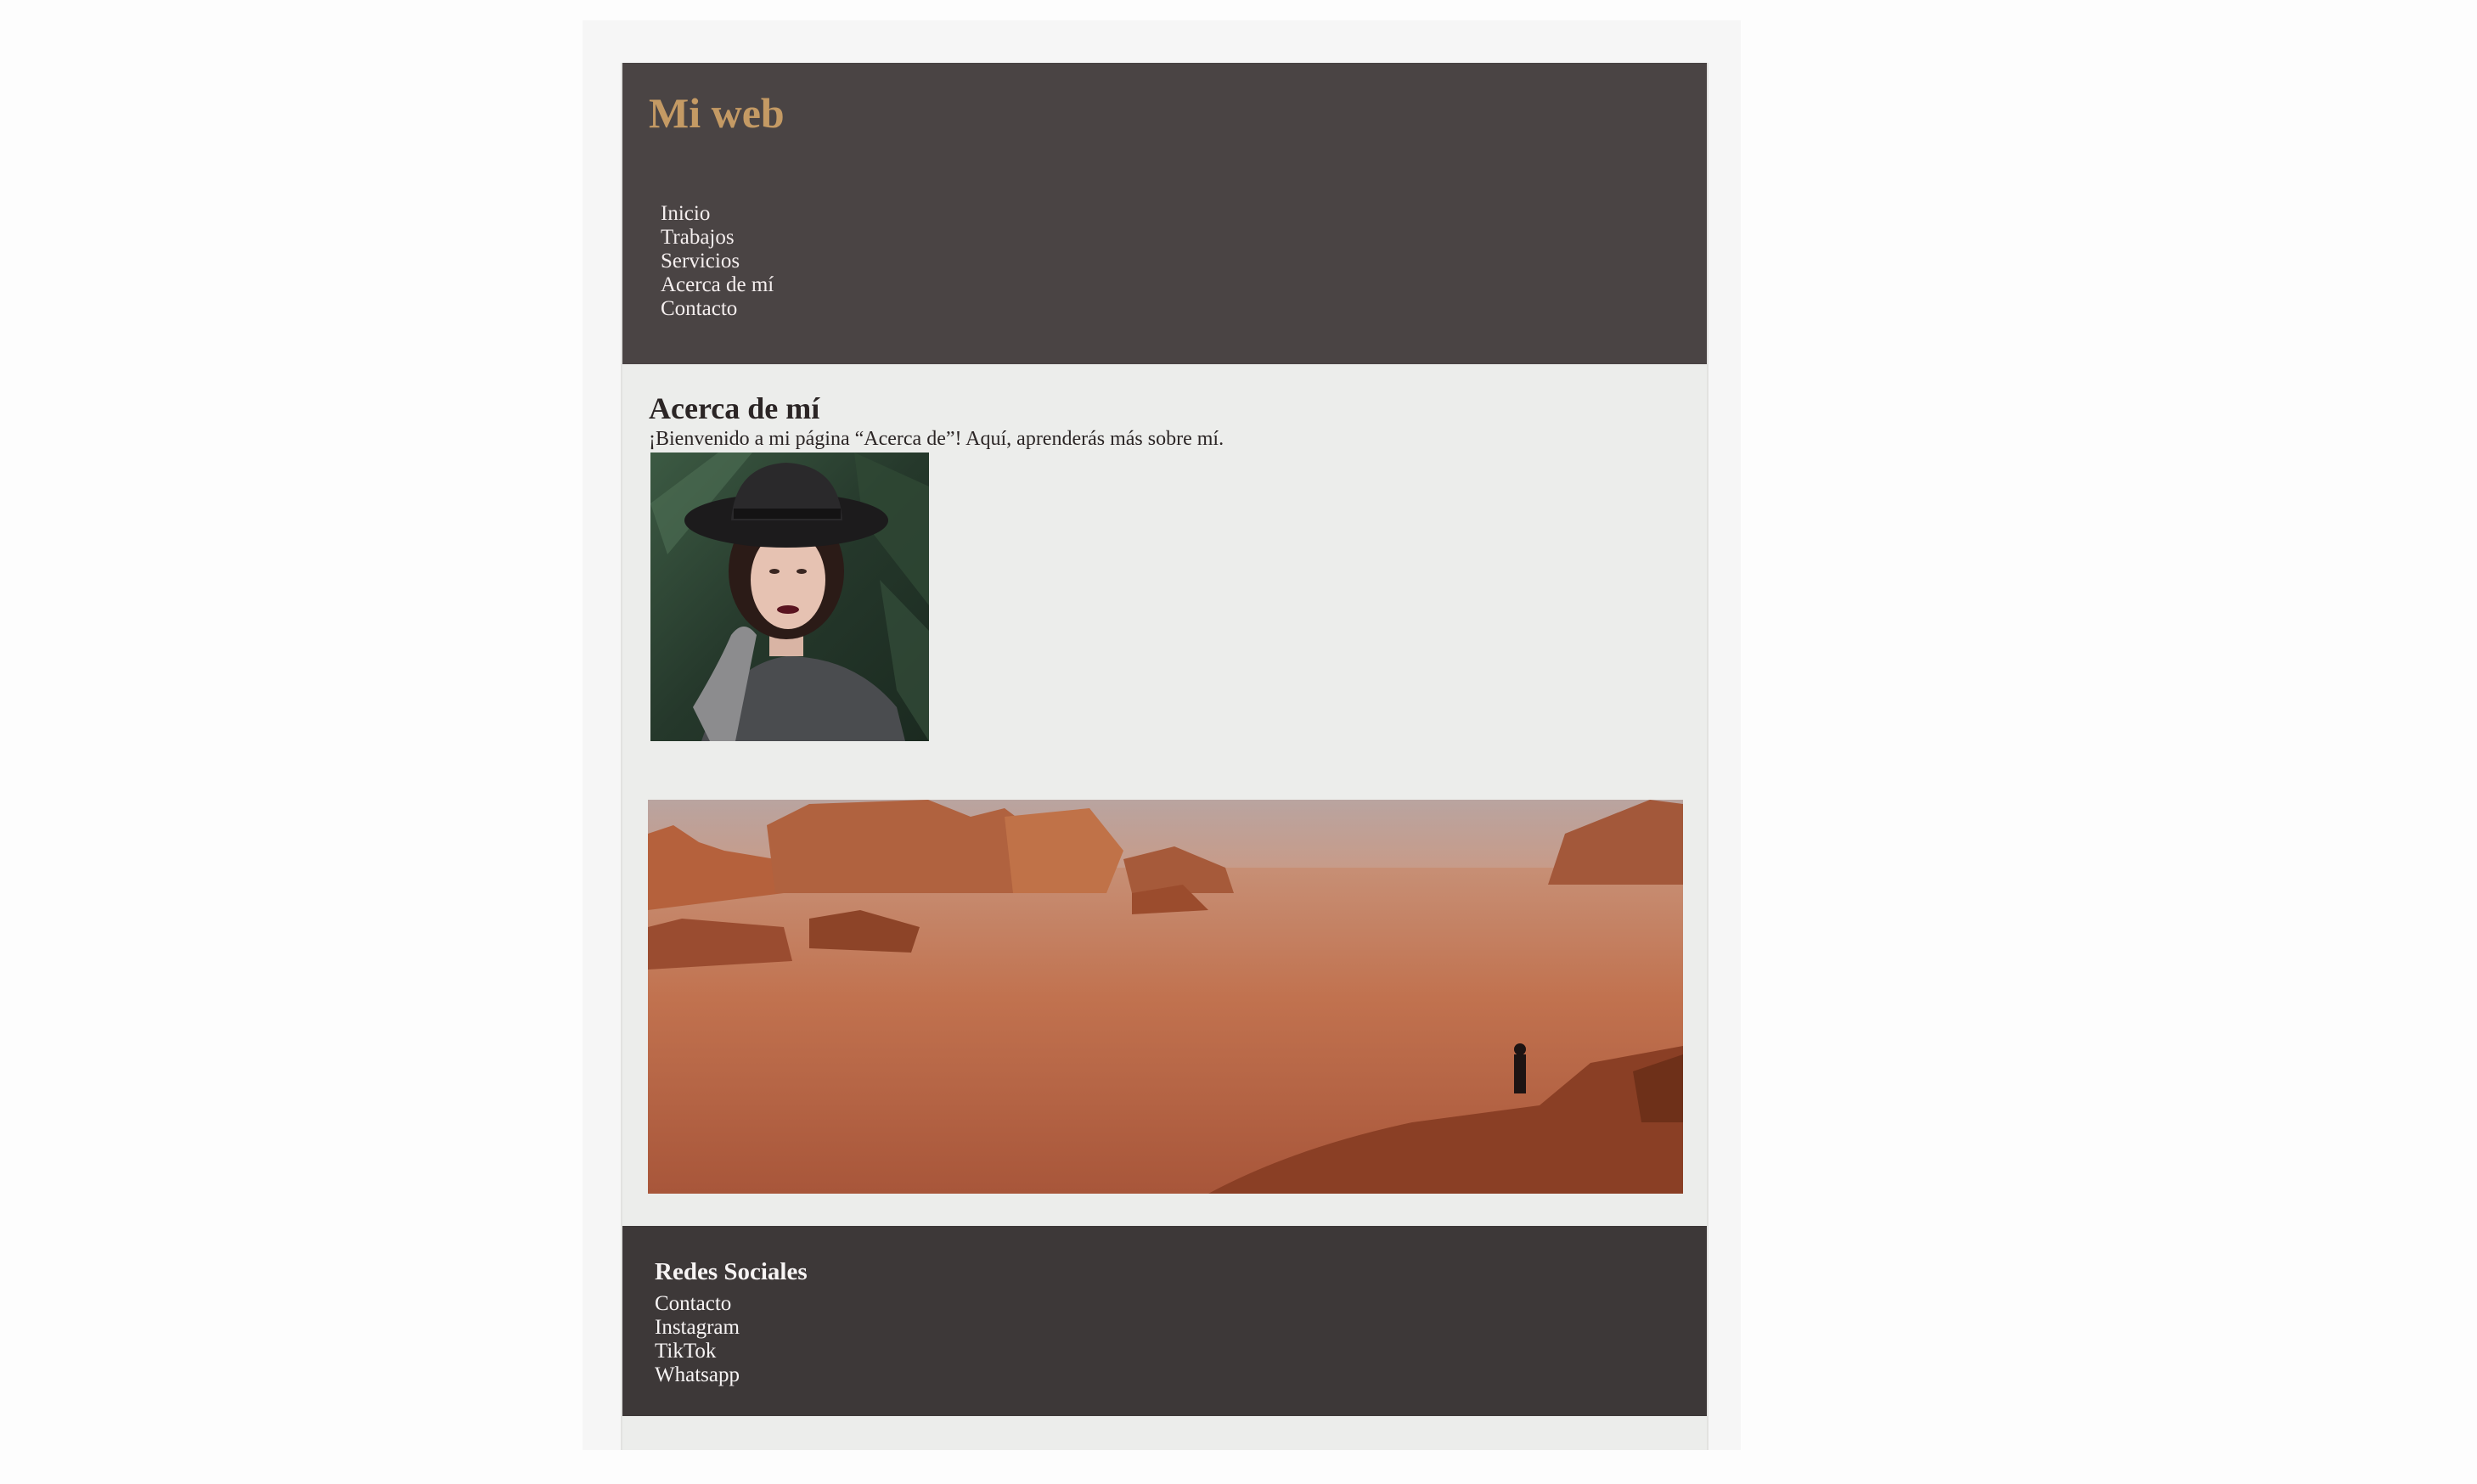 The image size is (2477, 1484). I want to click on footer-link-contacto: Contacto, so click(697, 1304).